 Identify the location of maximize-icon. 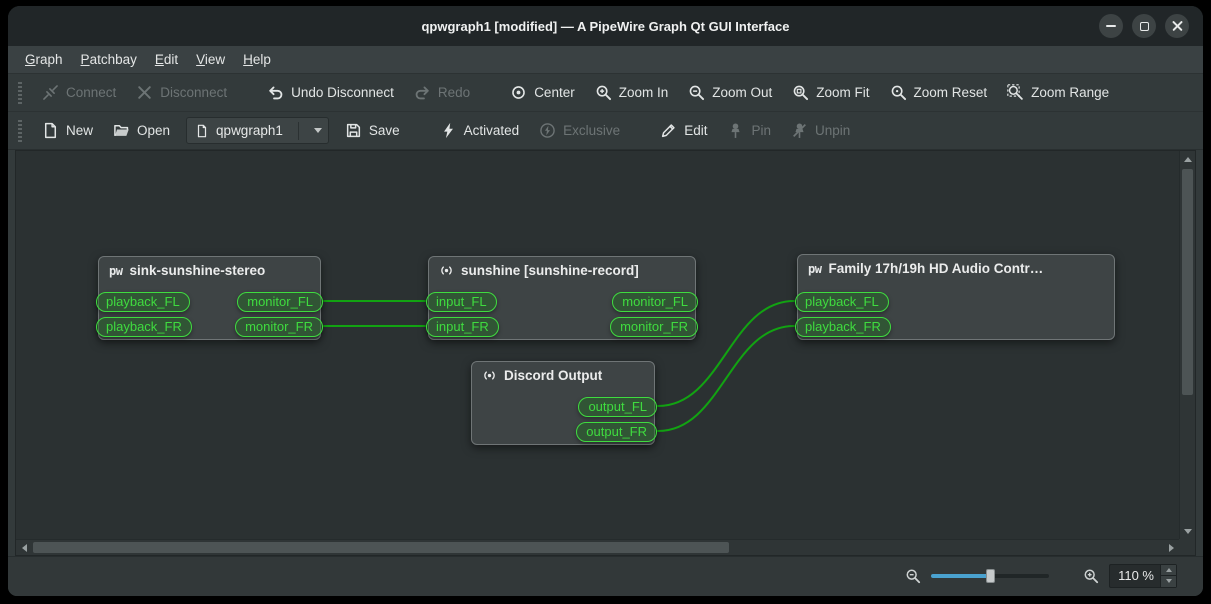
(1144, 26).